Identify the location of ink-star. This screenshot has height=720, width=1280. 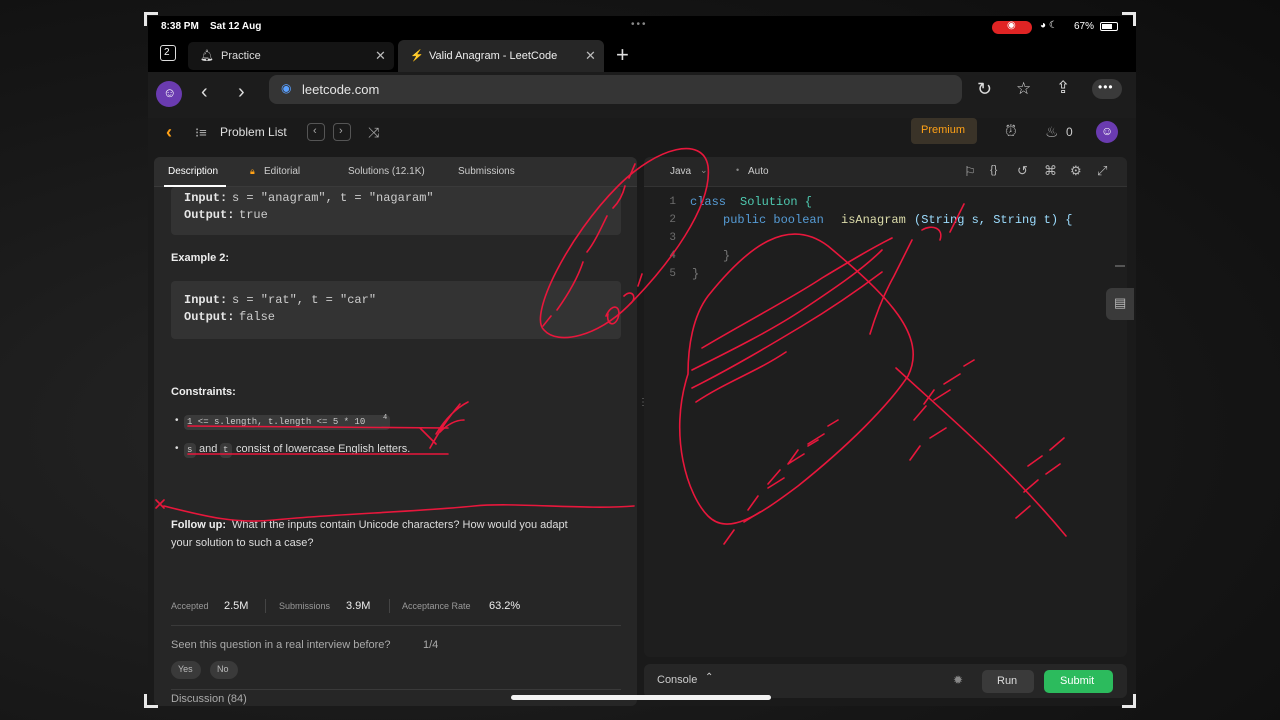
(160, 504).